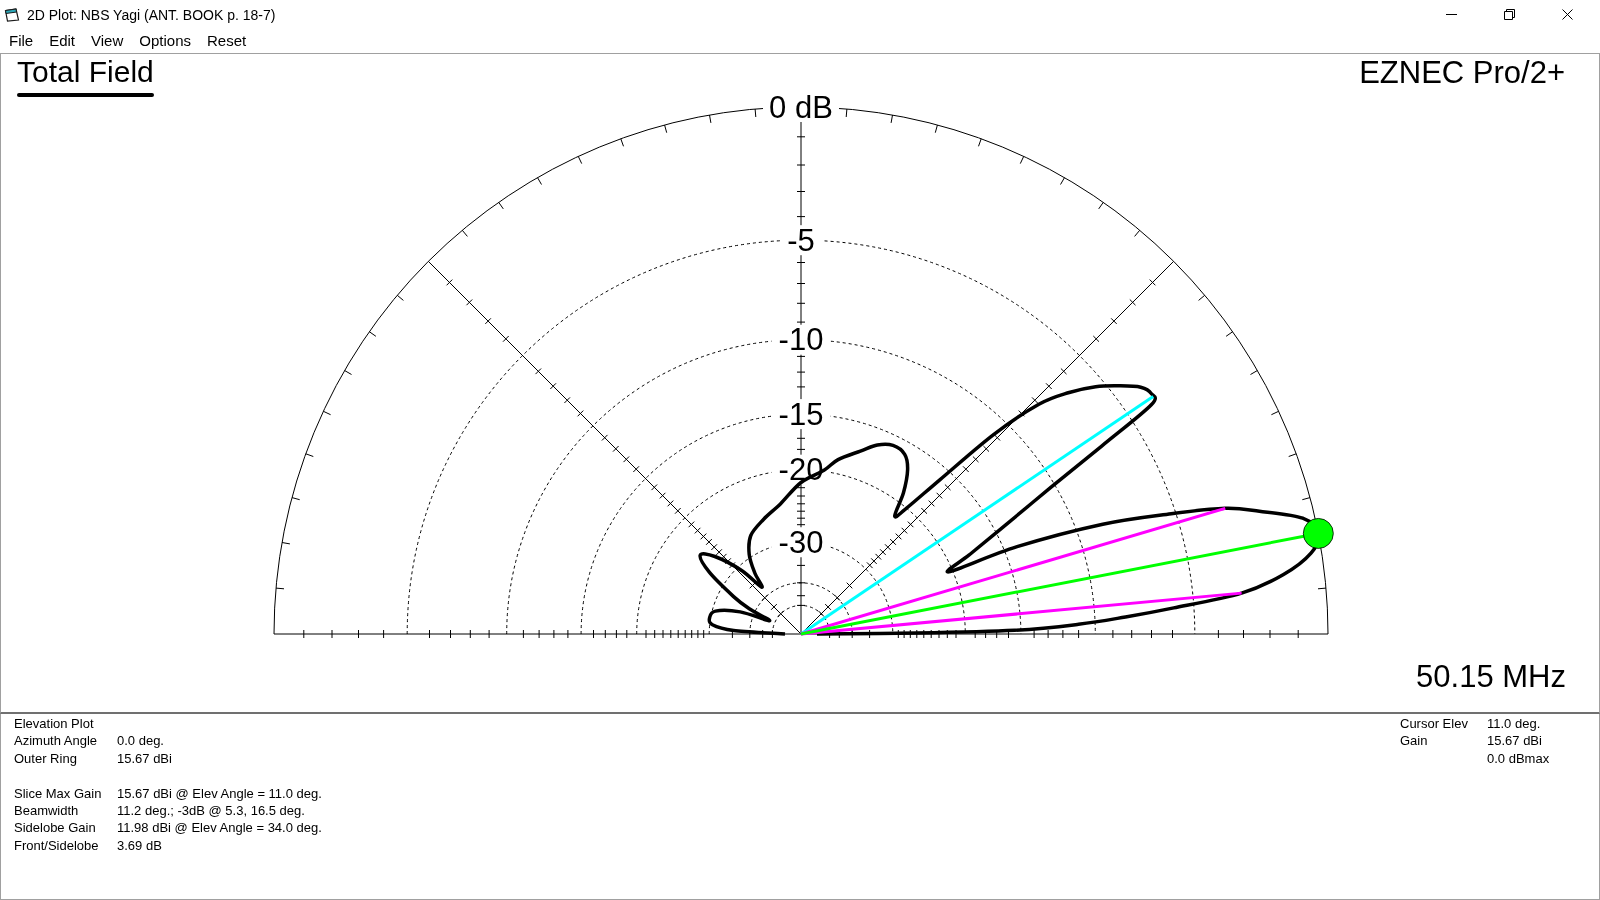 This screenshot has height=900, width=1600. Describe the element at coordinates (85, 72) in the screenshot. I see `legend-label: Total Field` at that location.